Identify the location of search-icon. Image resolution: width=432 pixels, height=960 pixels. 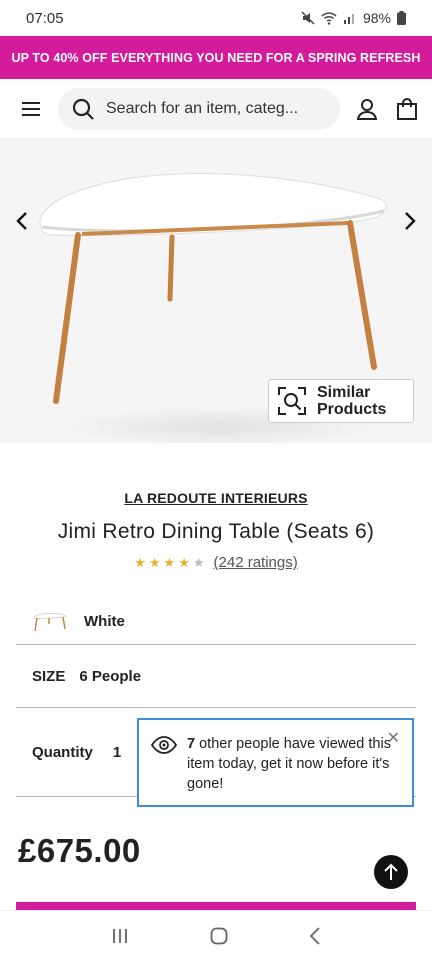
(83, 109).